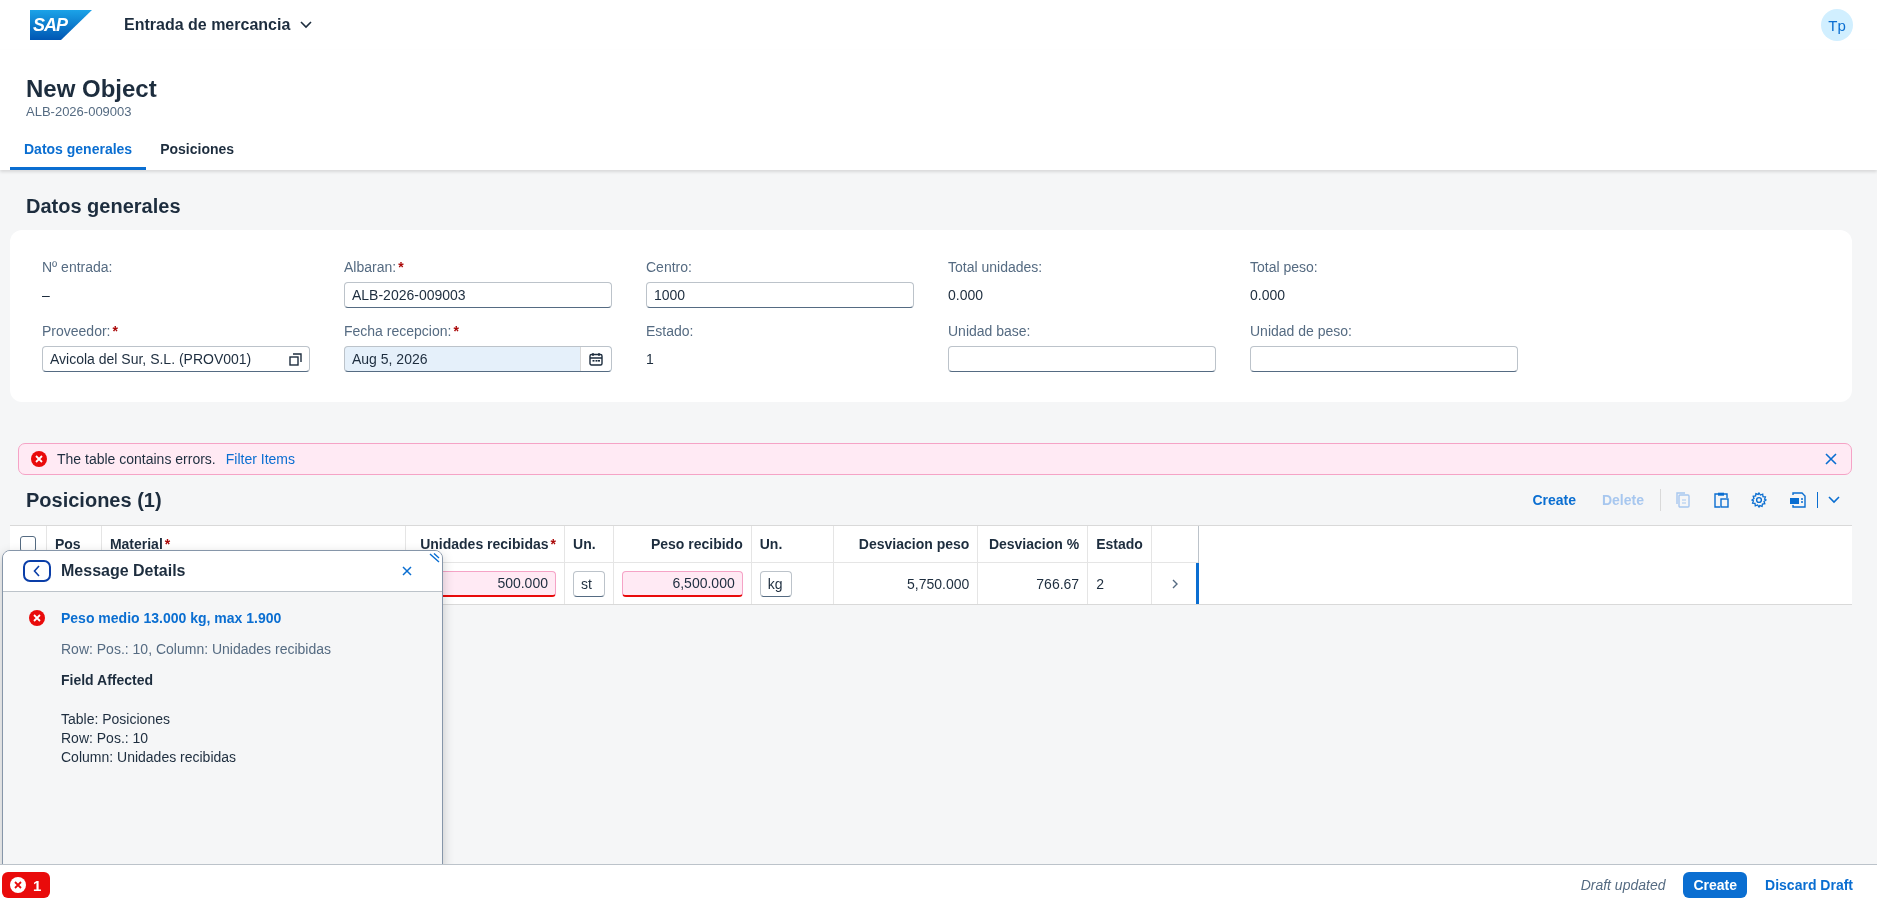 This screenshot has width=1877, height=905. What do you see at coordinates (176, 359) in the screenshot?
I see `input-field: Avicola del Sur, S.L. (PROV001)` at bounding box center [176, 359].